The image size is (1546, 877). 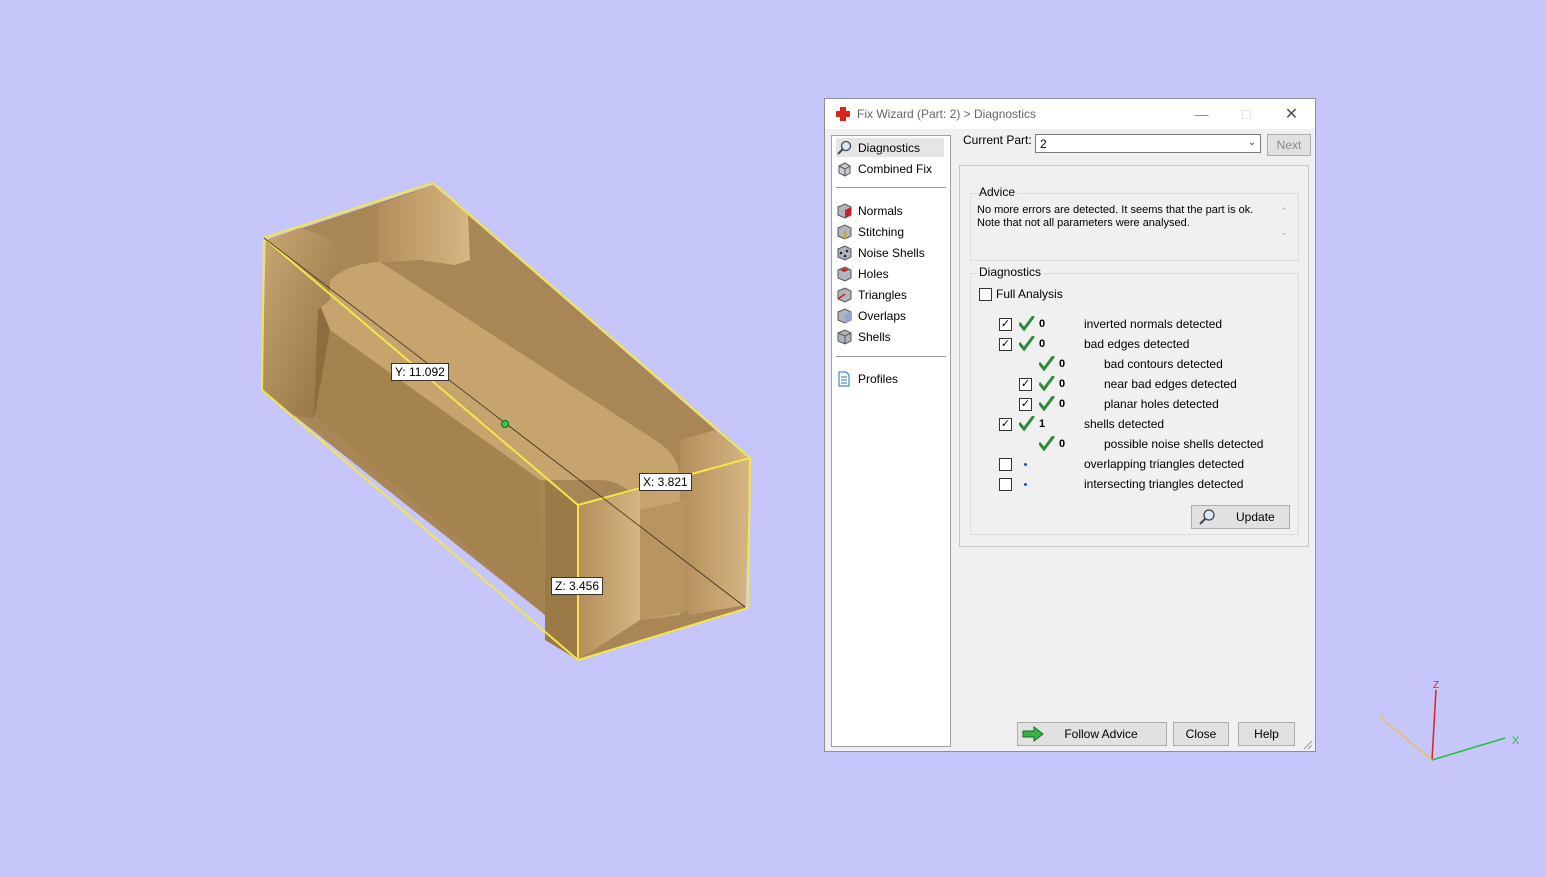 I want to click on full-analysis-label: Full Analysis, so click(x=1029, y=294).